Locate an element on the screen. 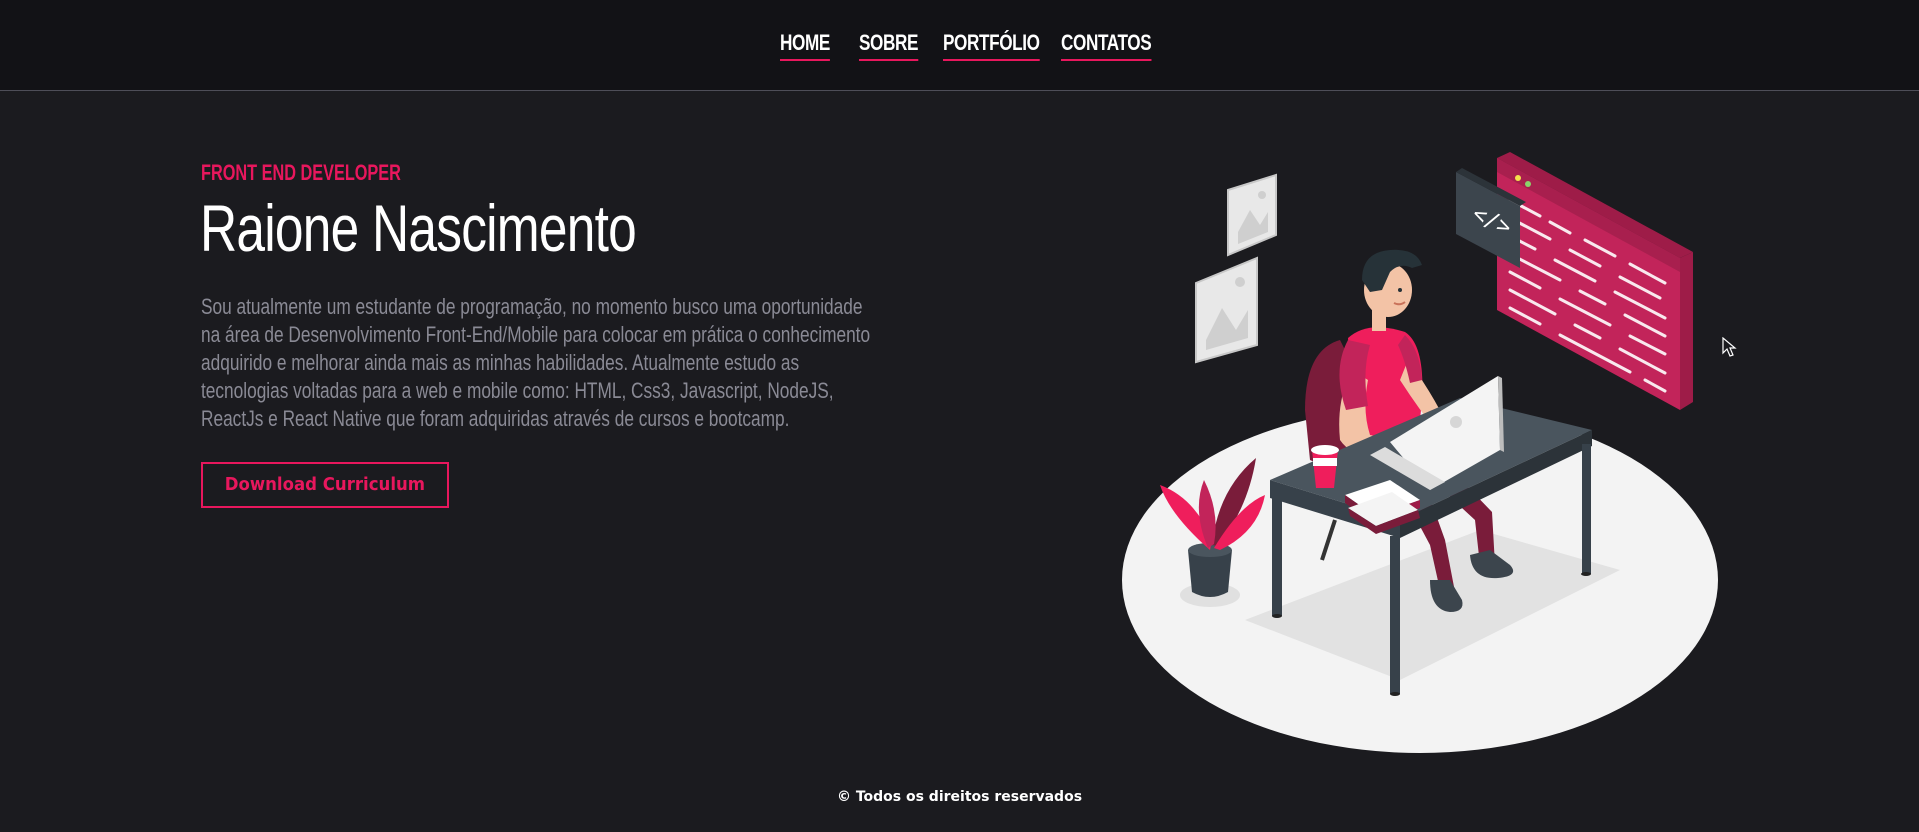 The image size is (1919, 832). top-navigation: HOME SOBRE PORTFÓLIO CONTATOS is located at coordinates (959, 45).